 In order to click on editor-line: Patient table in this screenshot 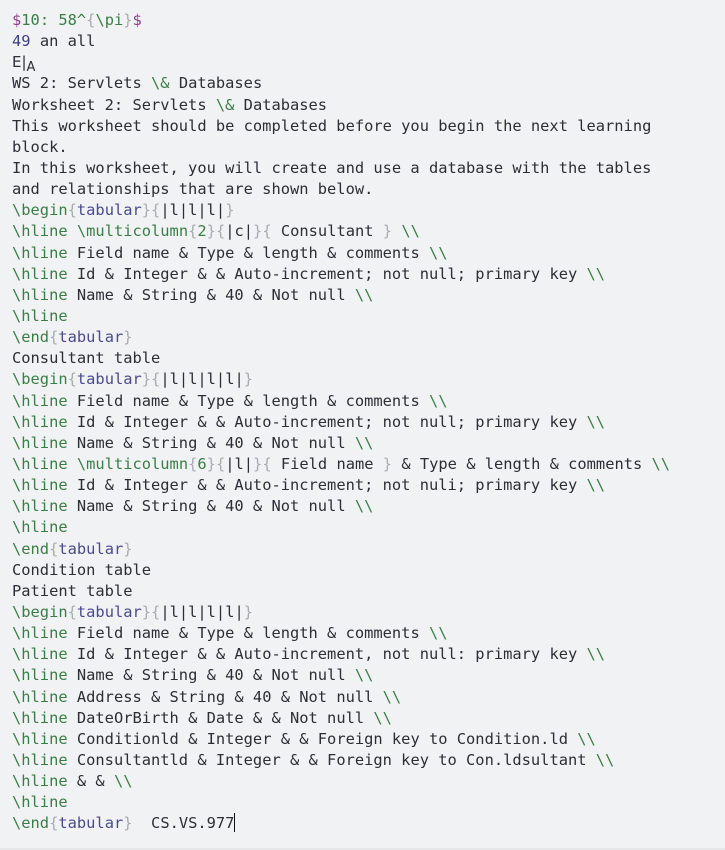, I will do `click(368, 591)`.